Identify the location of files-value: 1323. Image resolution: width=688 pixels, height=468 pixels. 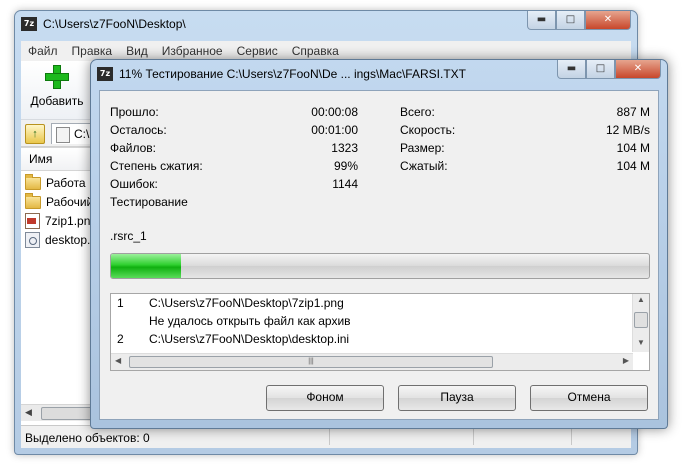
(344, 148).